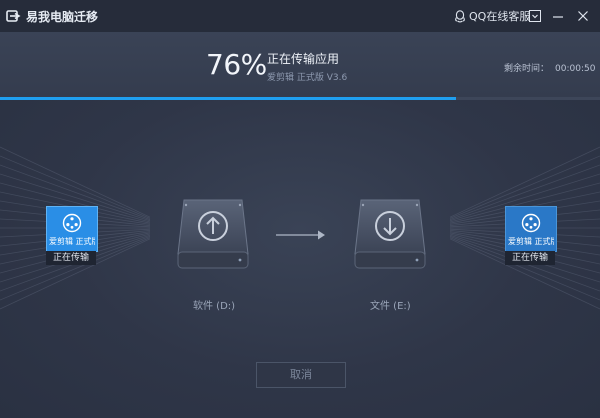 The image size is (600, 418). I want to click on qq-support-label: QQ在线客服, so click(500, 16).